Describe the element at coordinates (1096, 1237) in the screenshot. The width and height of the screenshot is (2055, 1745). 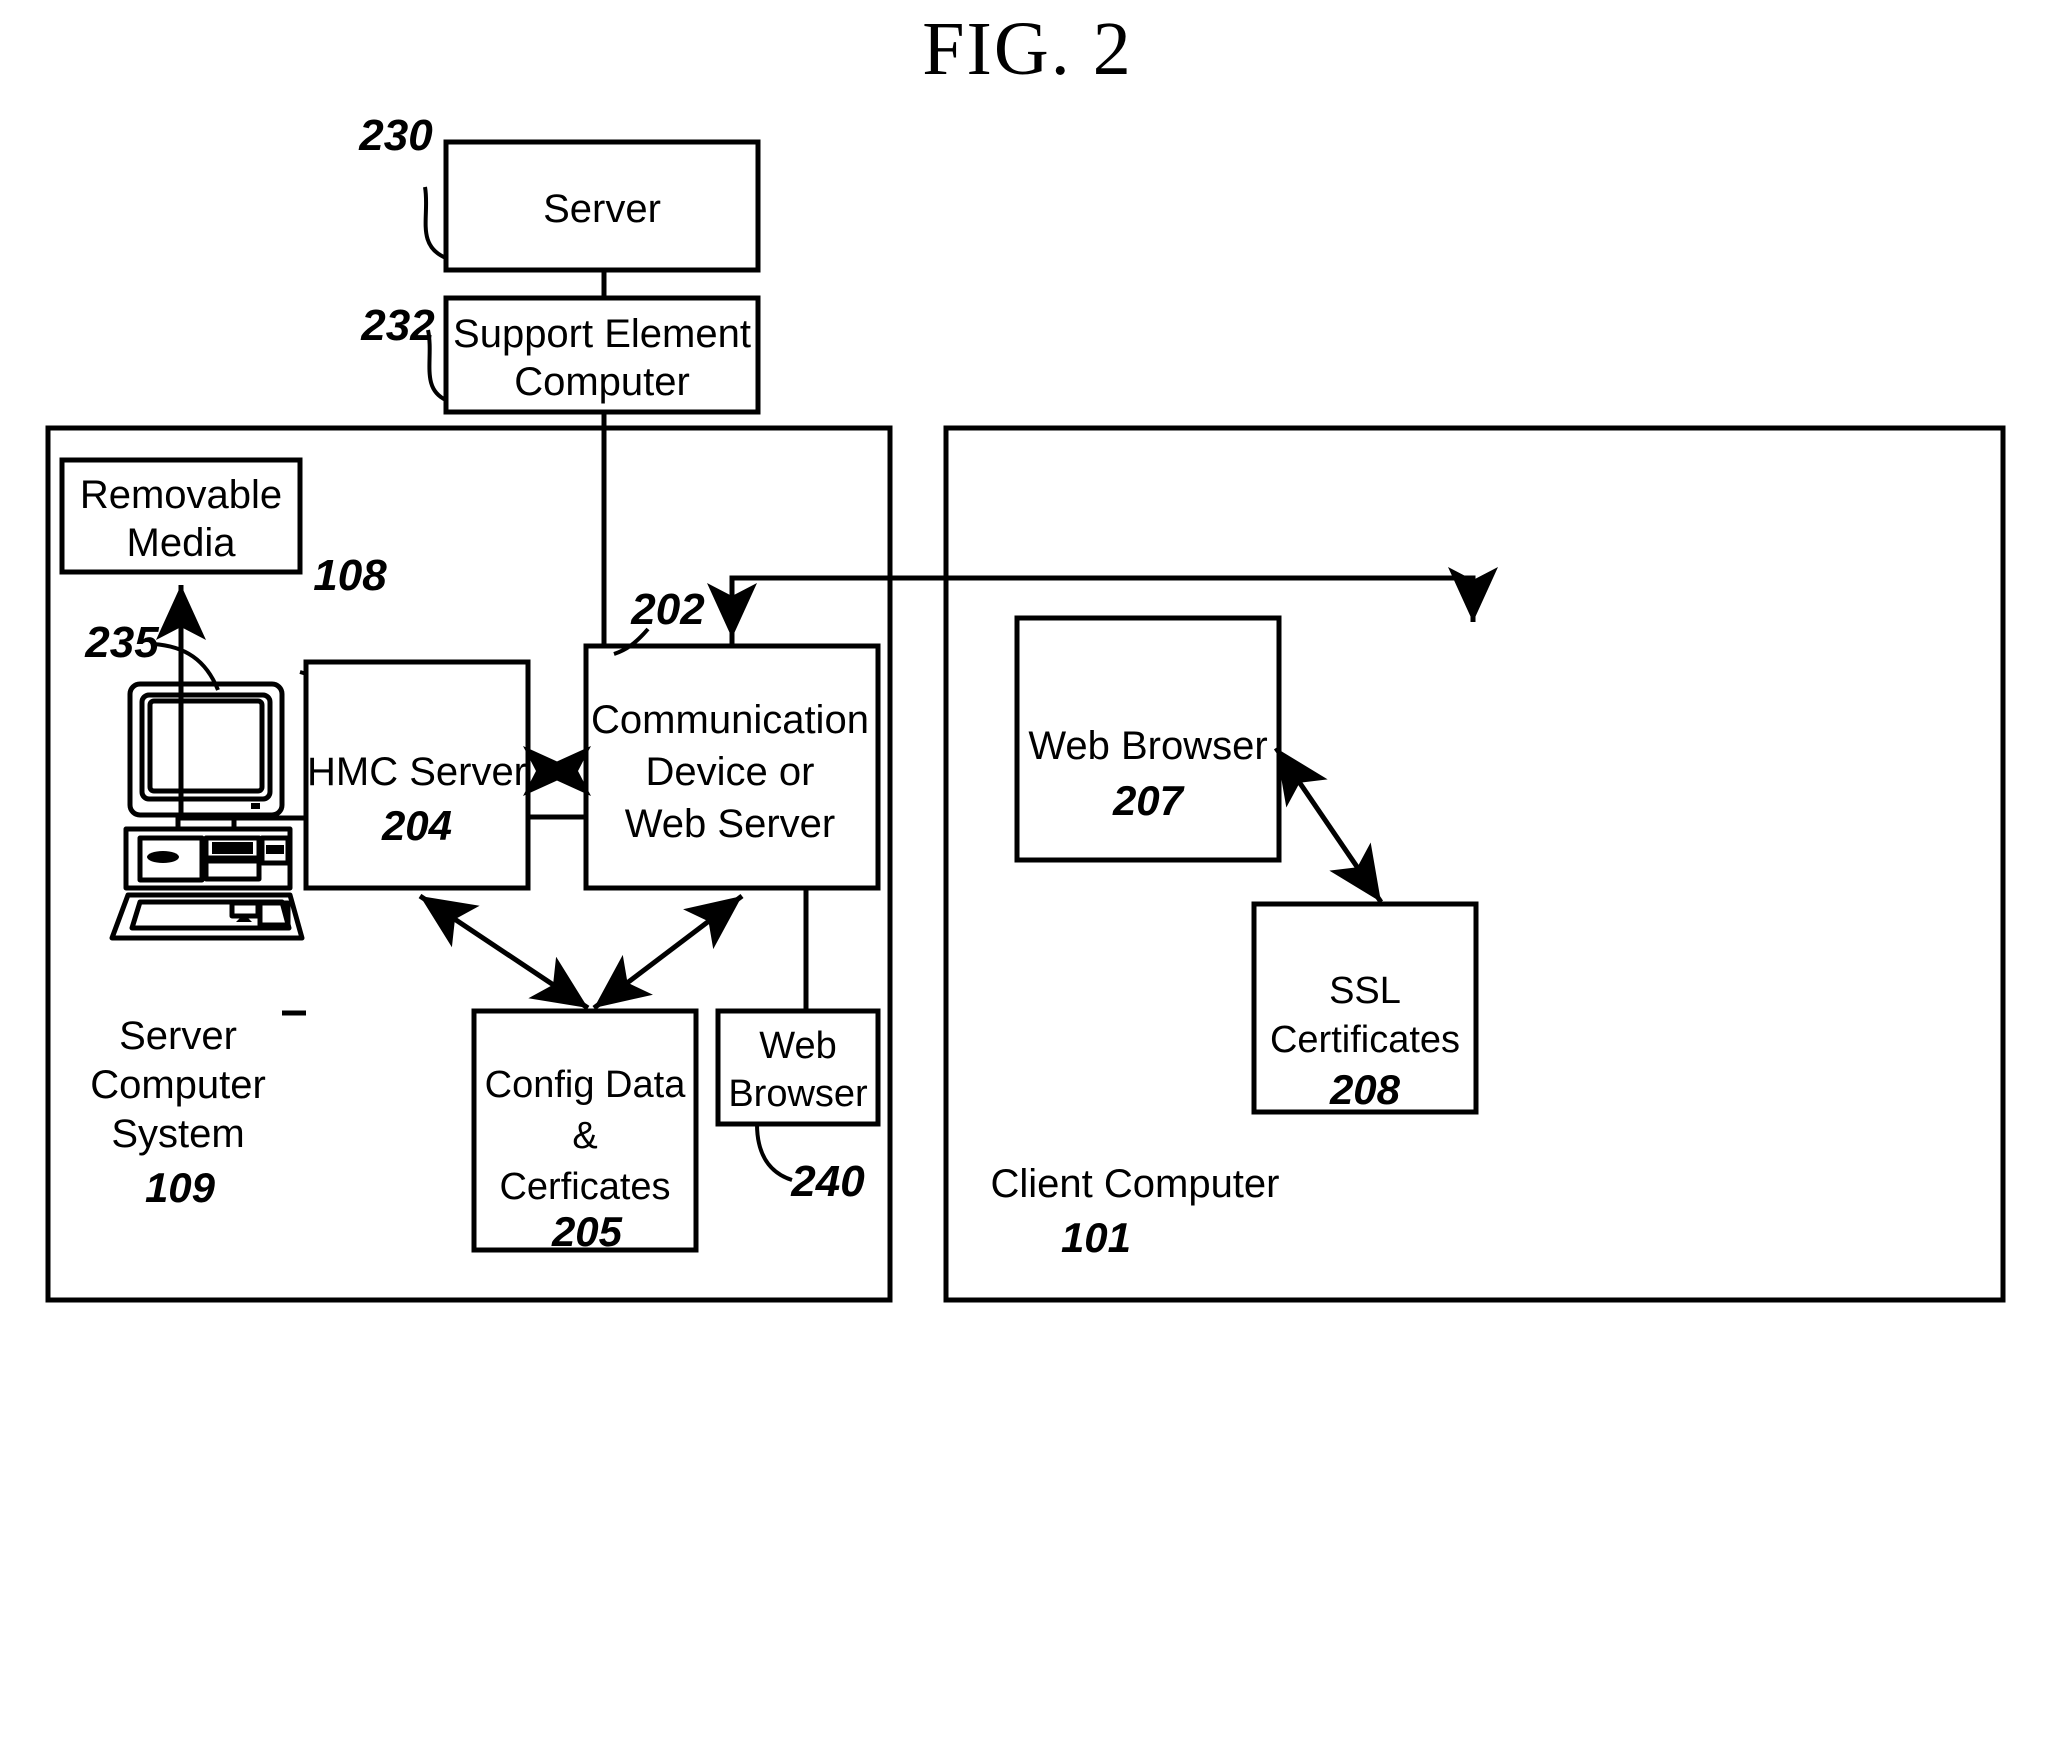
I see `client-computer-ref: 101` at that location.